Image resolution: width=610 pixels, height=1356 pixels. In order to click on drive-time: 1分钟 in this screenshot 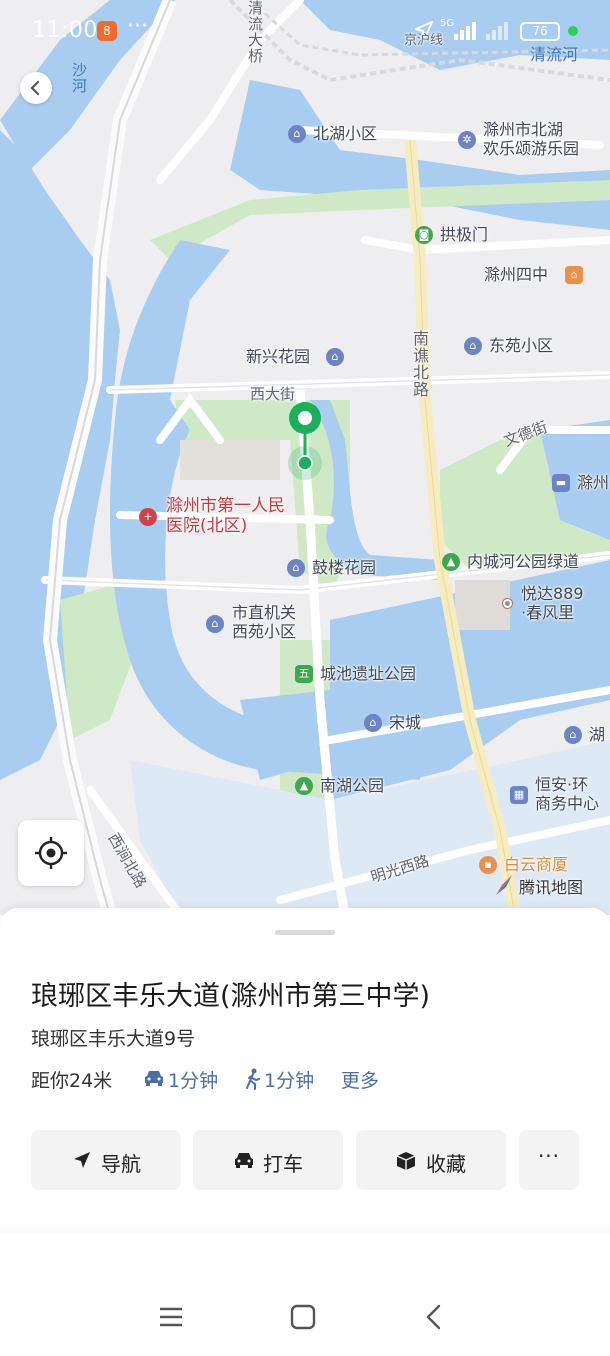, I will do `click(193, 1079)`.